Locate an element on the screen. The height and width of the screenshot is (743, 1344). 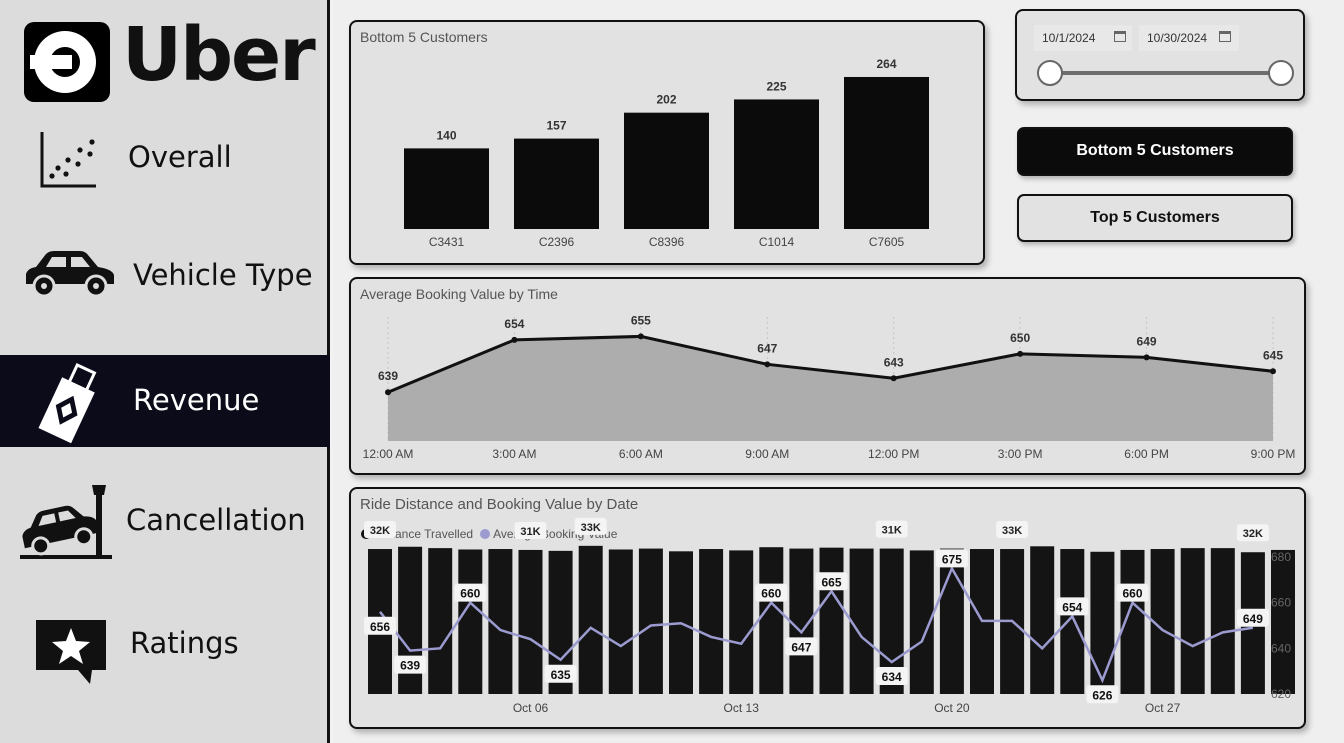
x-tick-label: 3:00 PM is located at coordinates (1020, 454).